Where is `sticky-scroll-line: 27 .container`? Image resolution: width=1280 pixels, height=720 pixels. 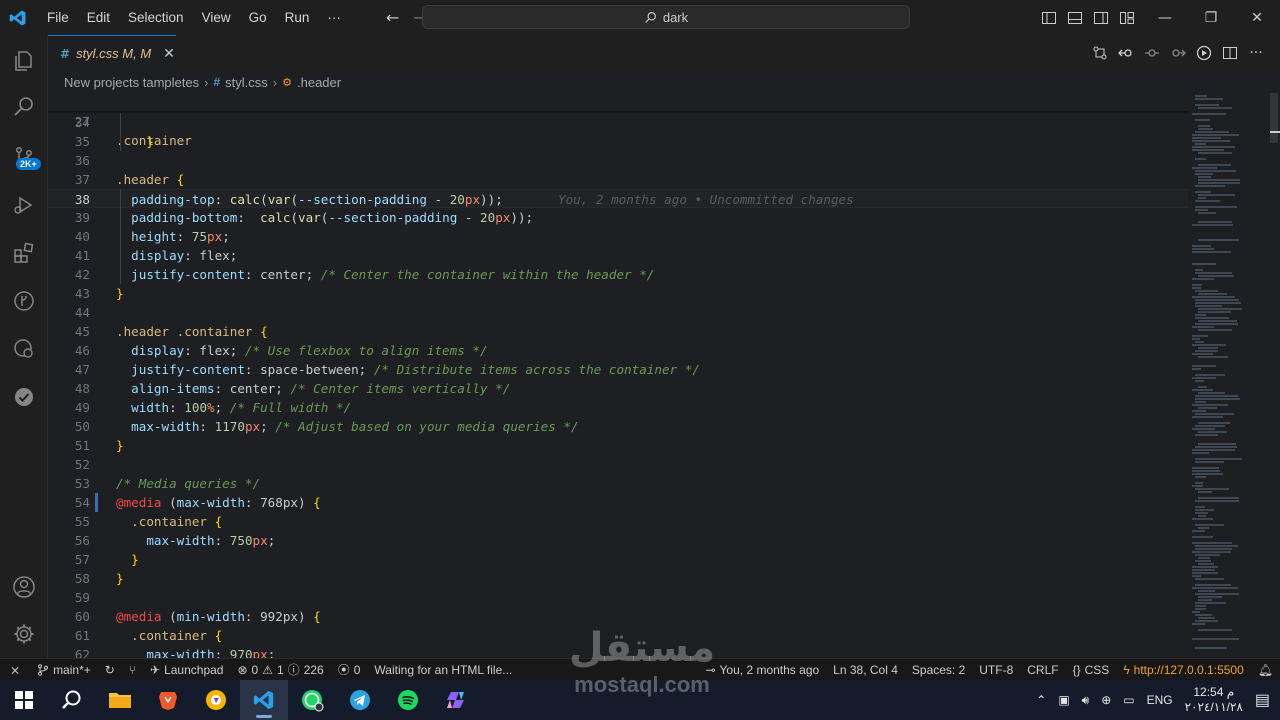
sticky-scroll-line: 27 .container is located at coordinates (618, 120).